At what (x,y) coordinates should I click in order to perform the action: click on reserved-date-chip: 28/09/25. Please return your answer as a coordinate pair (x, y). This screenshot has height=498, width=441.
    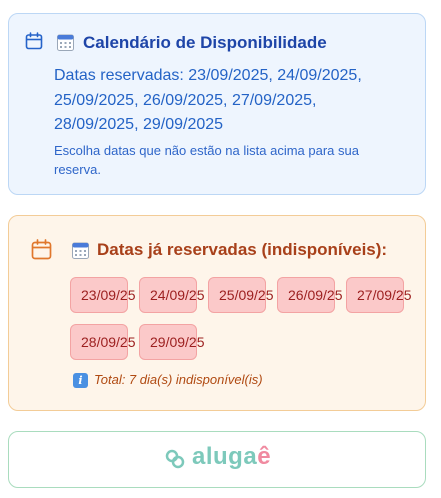
    Looking at the image, I should click on (103, 342).